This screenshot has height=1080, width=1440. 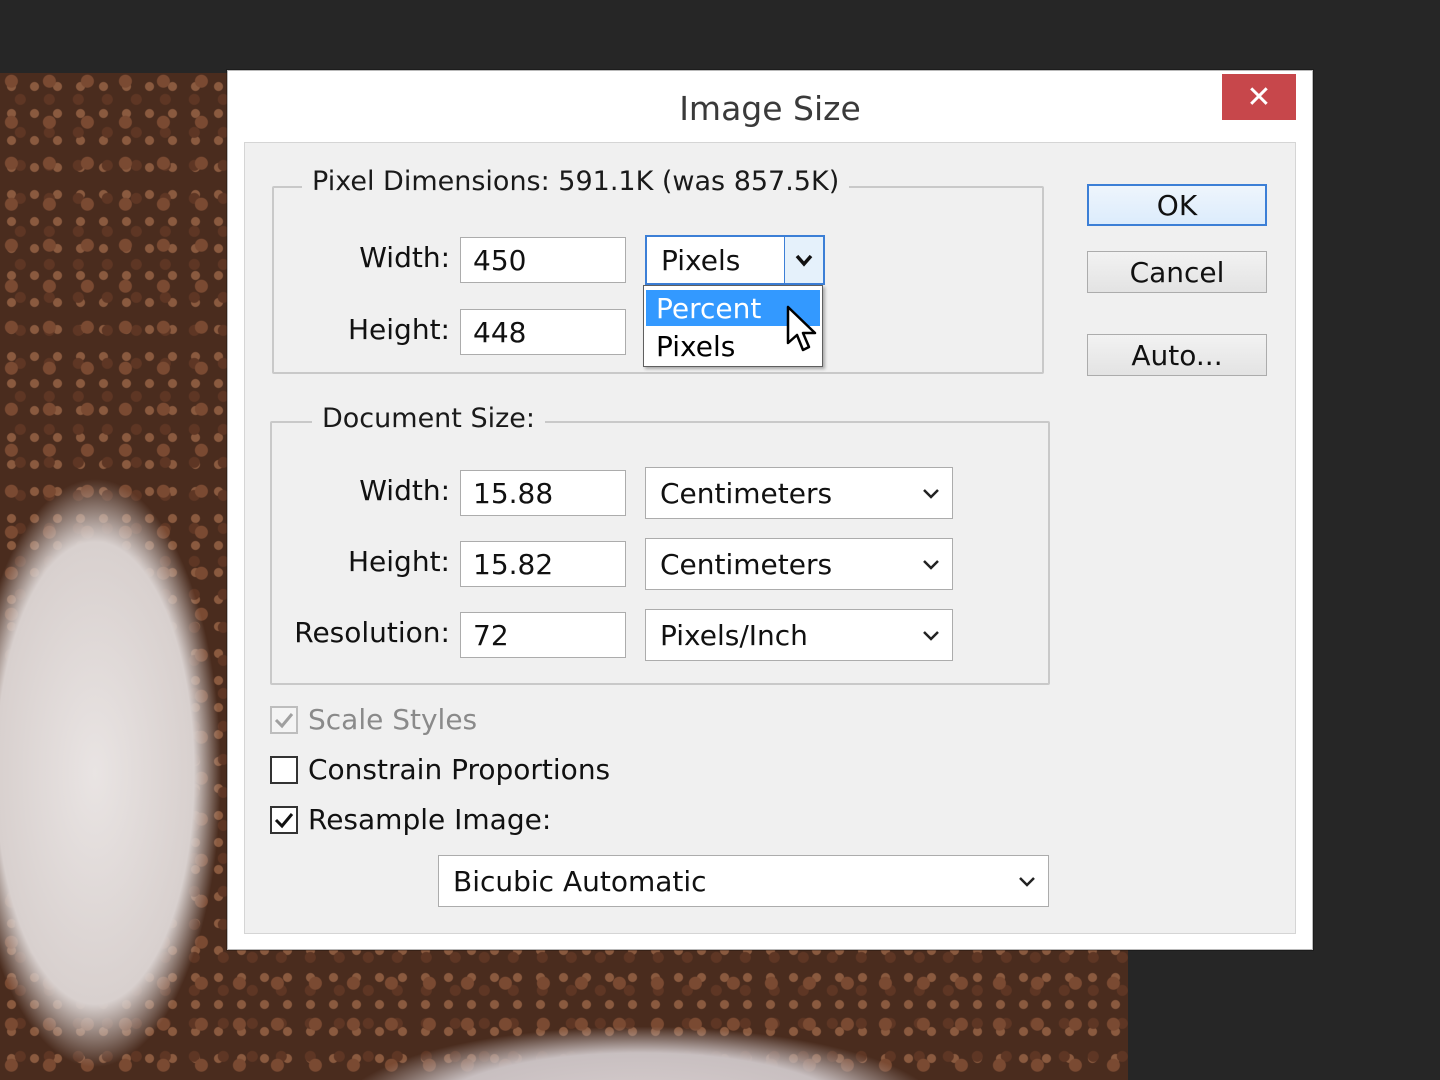 I want to click on doc-width-input: 15.88, so click(x=543, y=493).